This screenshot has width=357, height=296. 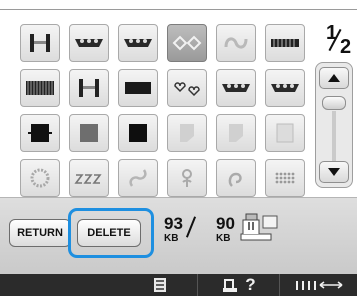 I want to click on memory-used-unit: KB, so click(x=171, y=238).